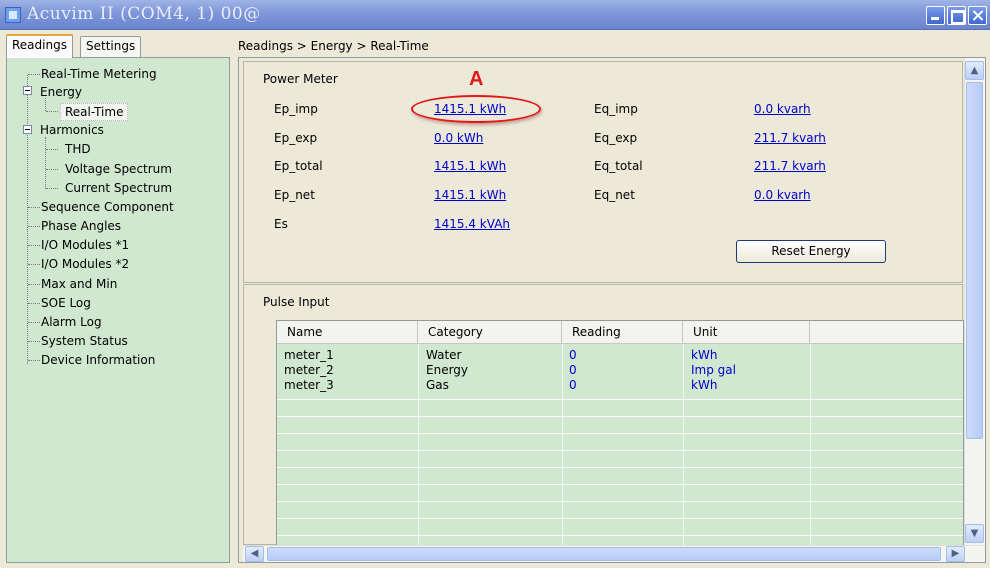  I want to click on collapse-energy-icon, so click(27, 90).